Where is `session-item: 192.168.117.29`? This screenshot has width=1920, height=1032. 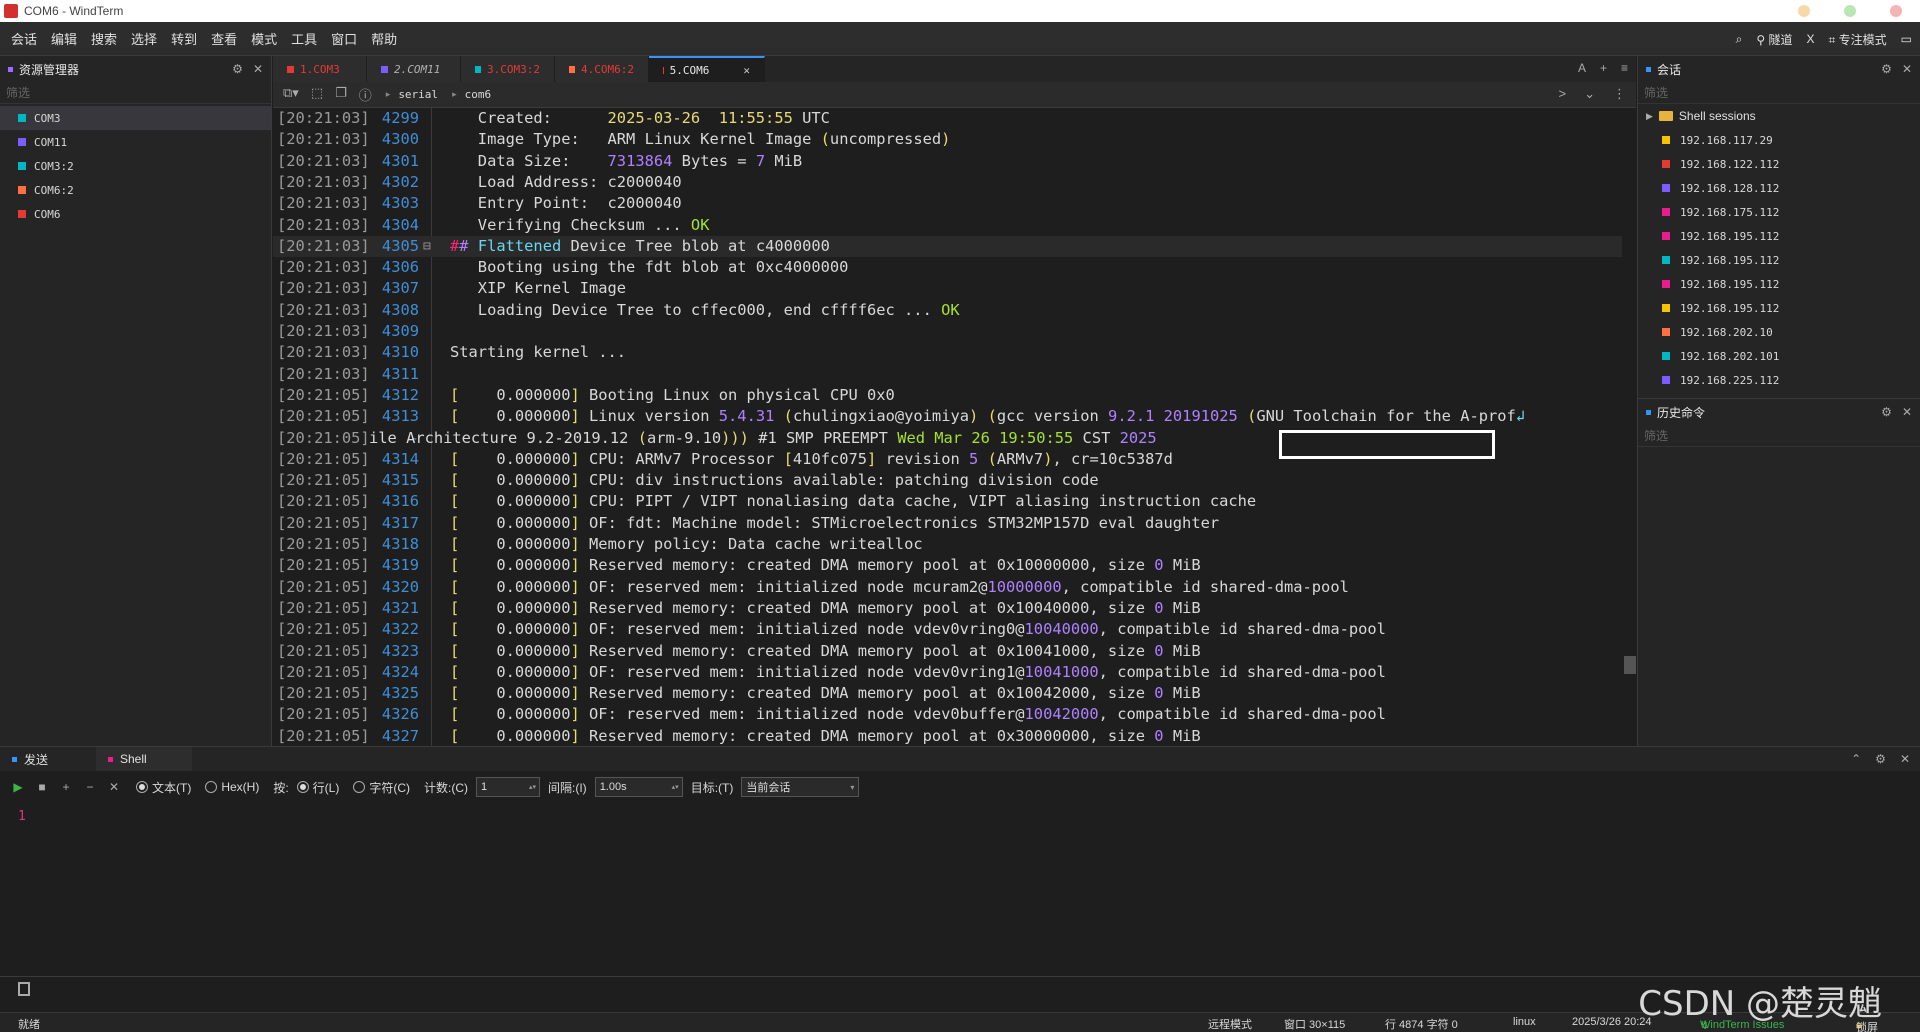 session-item: 192.168.117.29 is located at coordinates (1779, 140).